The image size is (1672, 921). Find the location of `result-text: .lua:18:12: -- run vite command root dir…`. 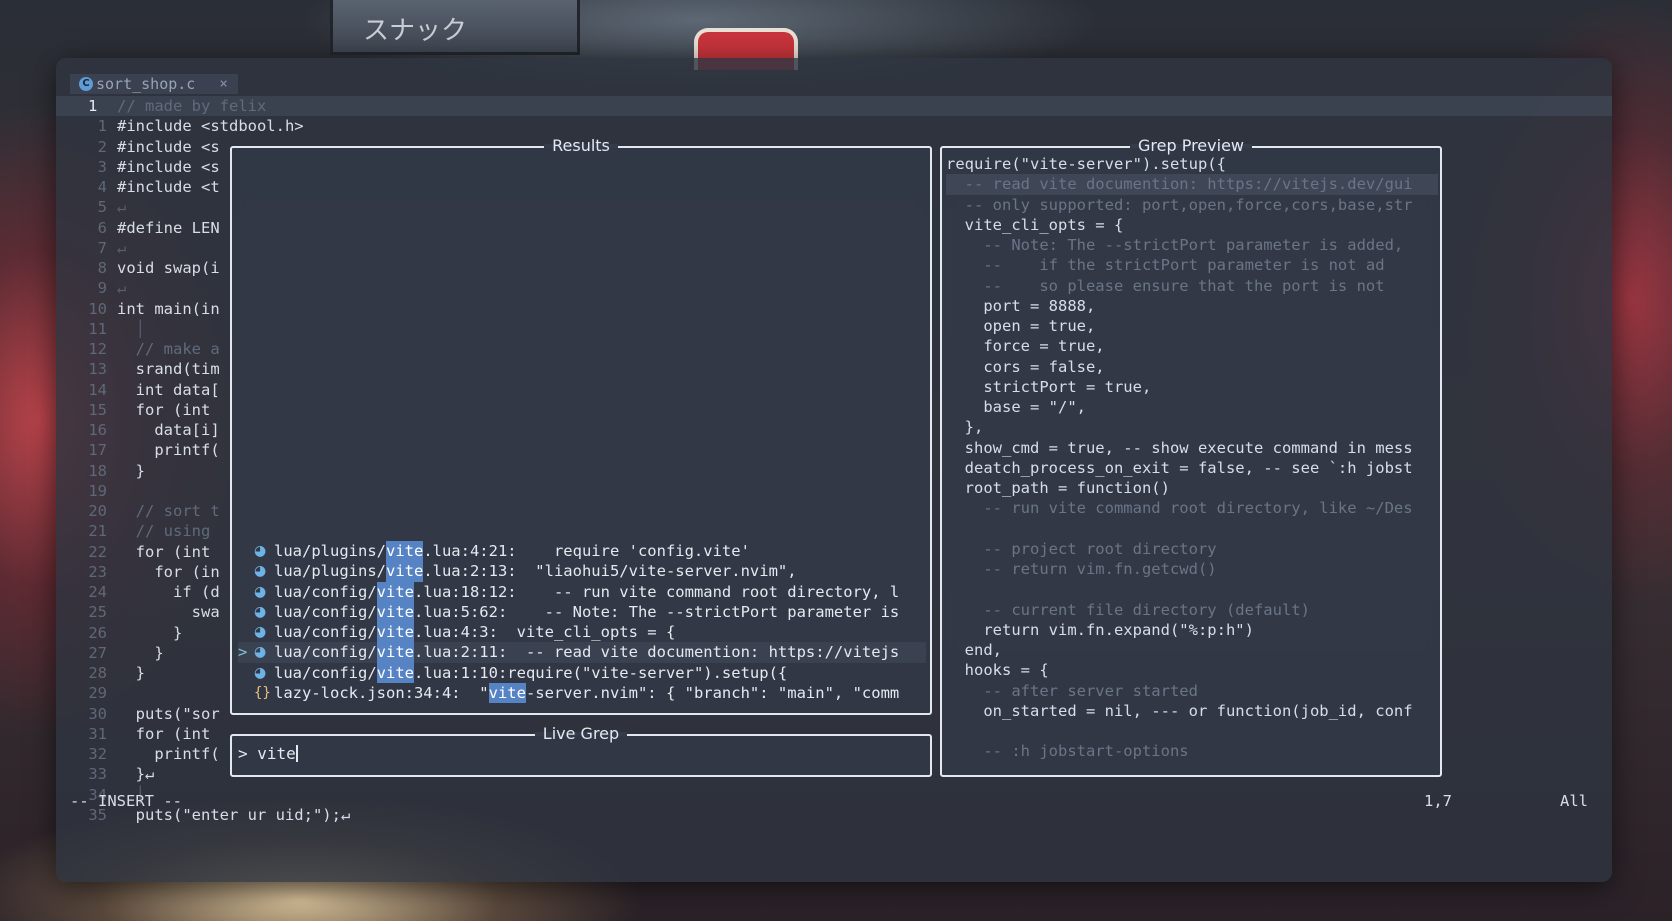

result-text: .lua:18:12: -- run vite command root dir… is located at coordinates (656, 591).